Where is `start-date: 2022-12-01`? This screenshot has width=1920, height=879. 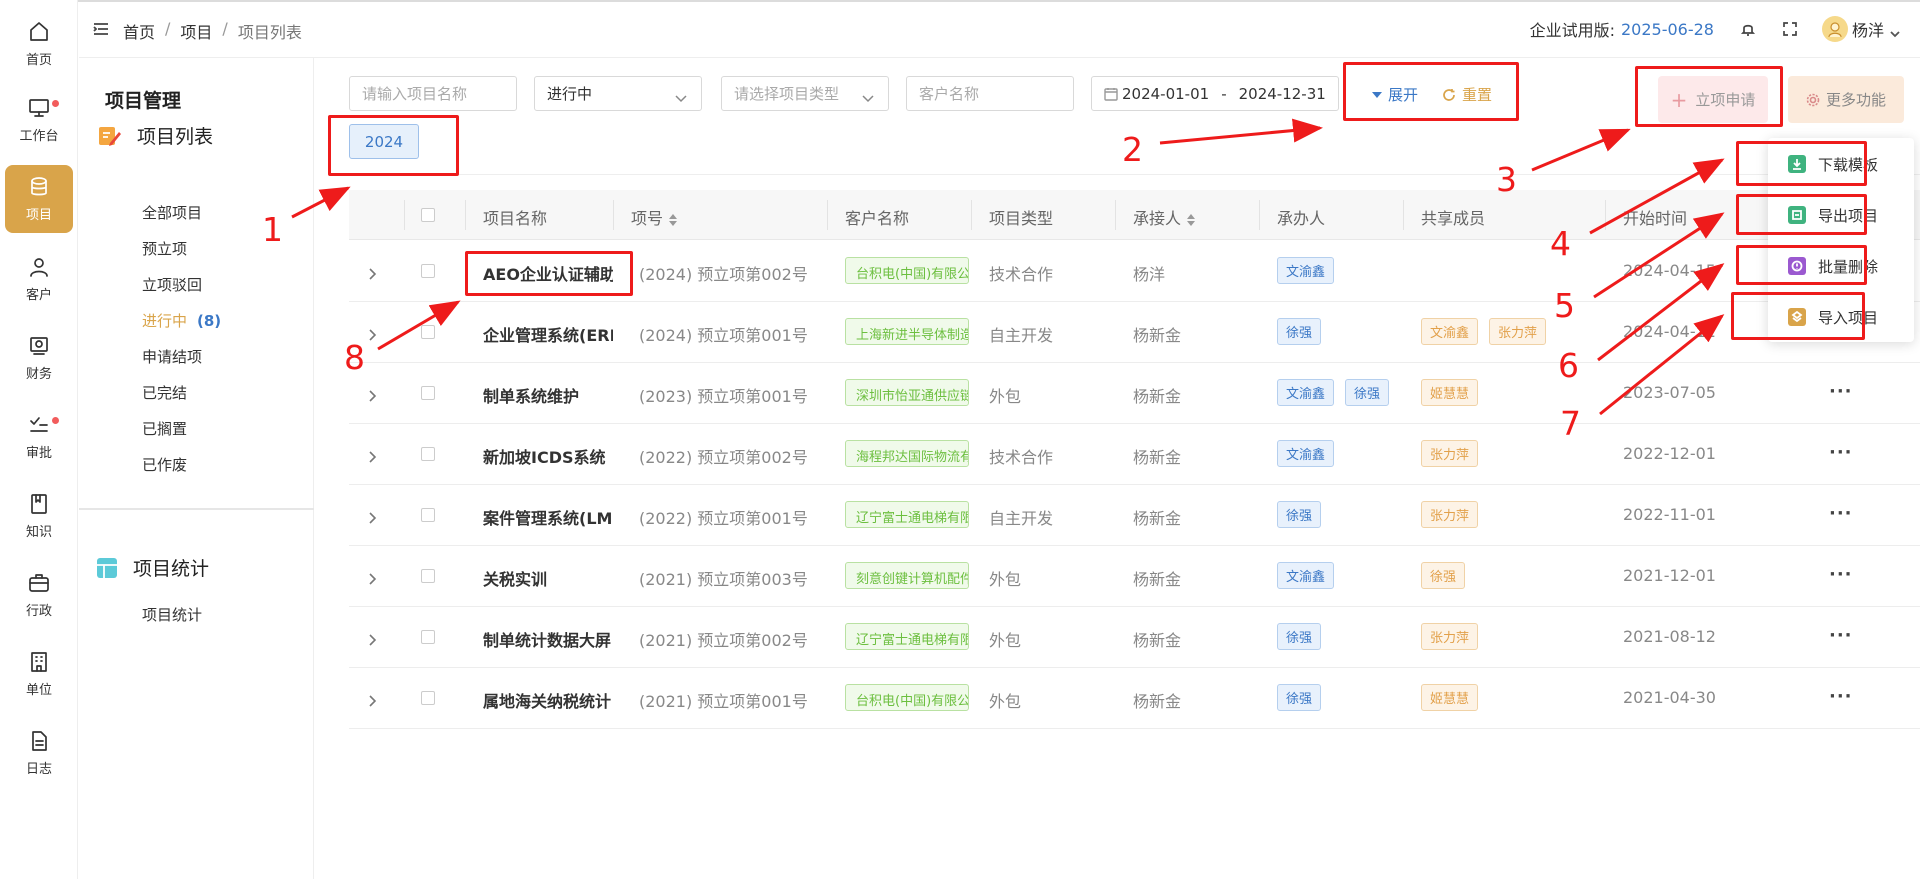
start-date: 2022-12-01 is located at coordinates (1669, 453).